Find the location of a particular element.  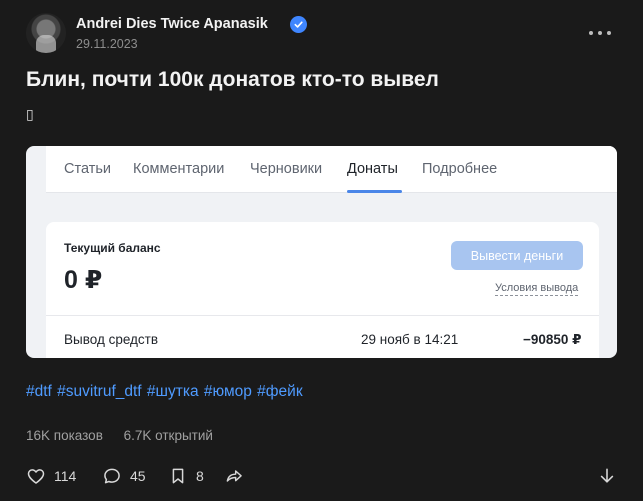

image-tab-articles: Статьи is located at coordinates (87, 169).